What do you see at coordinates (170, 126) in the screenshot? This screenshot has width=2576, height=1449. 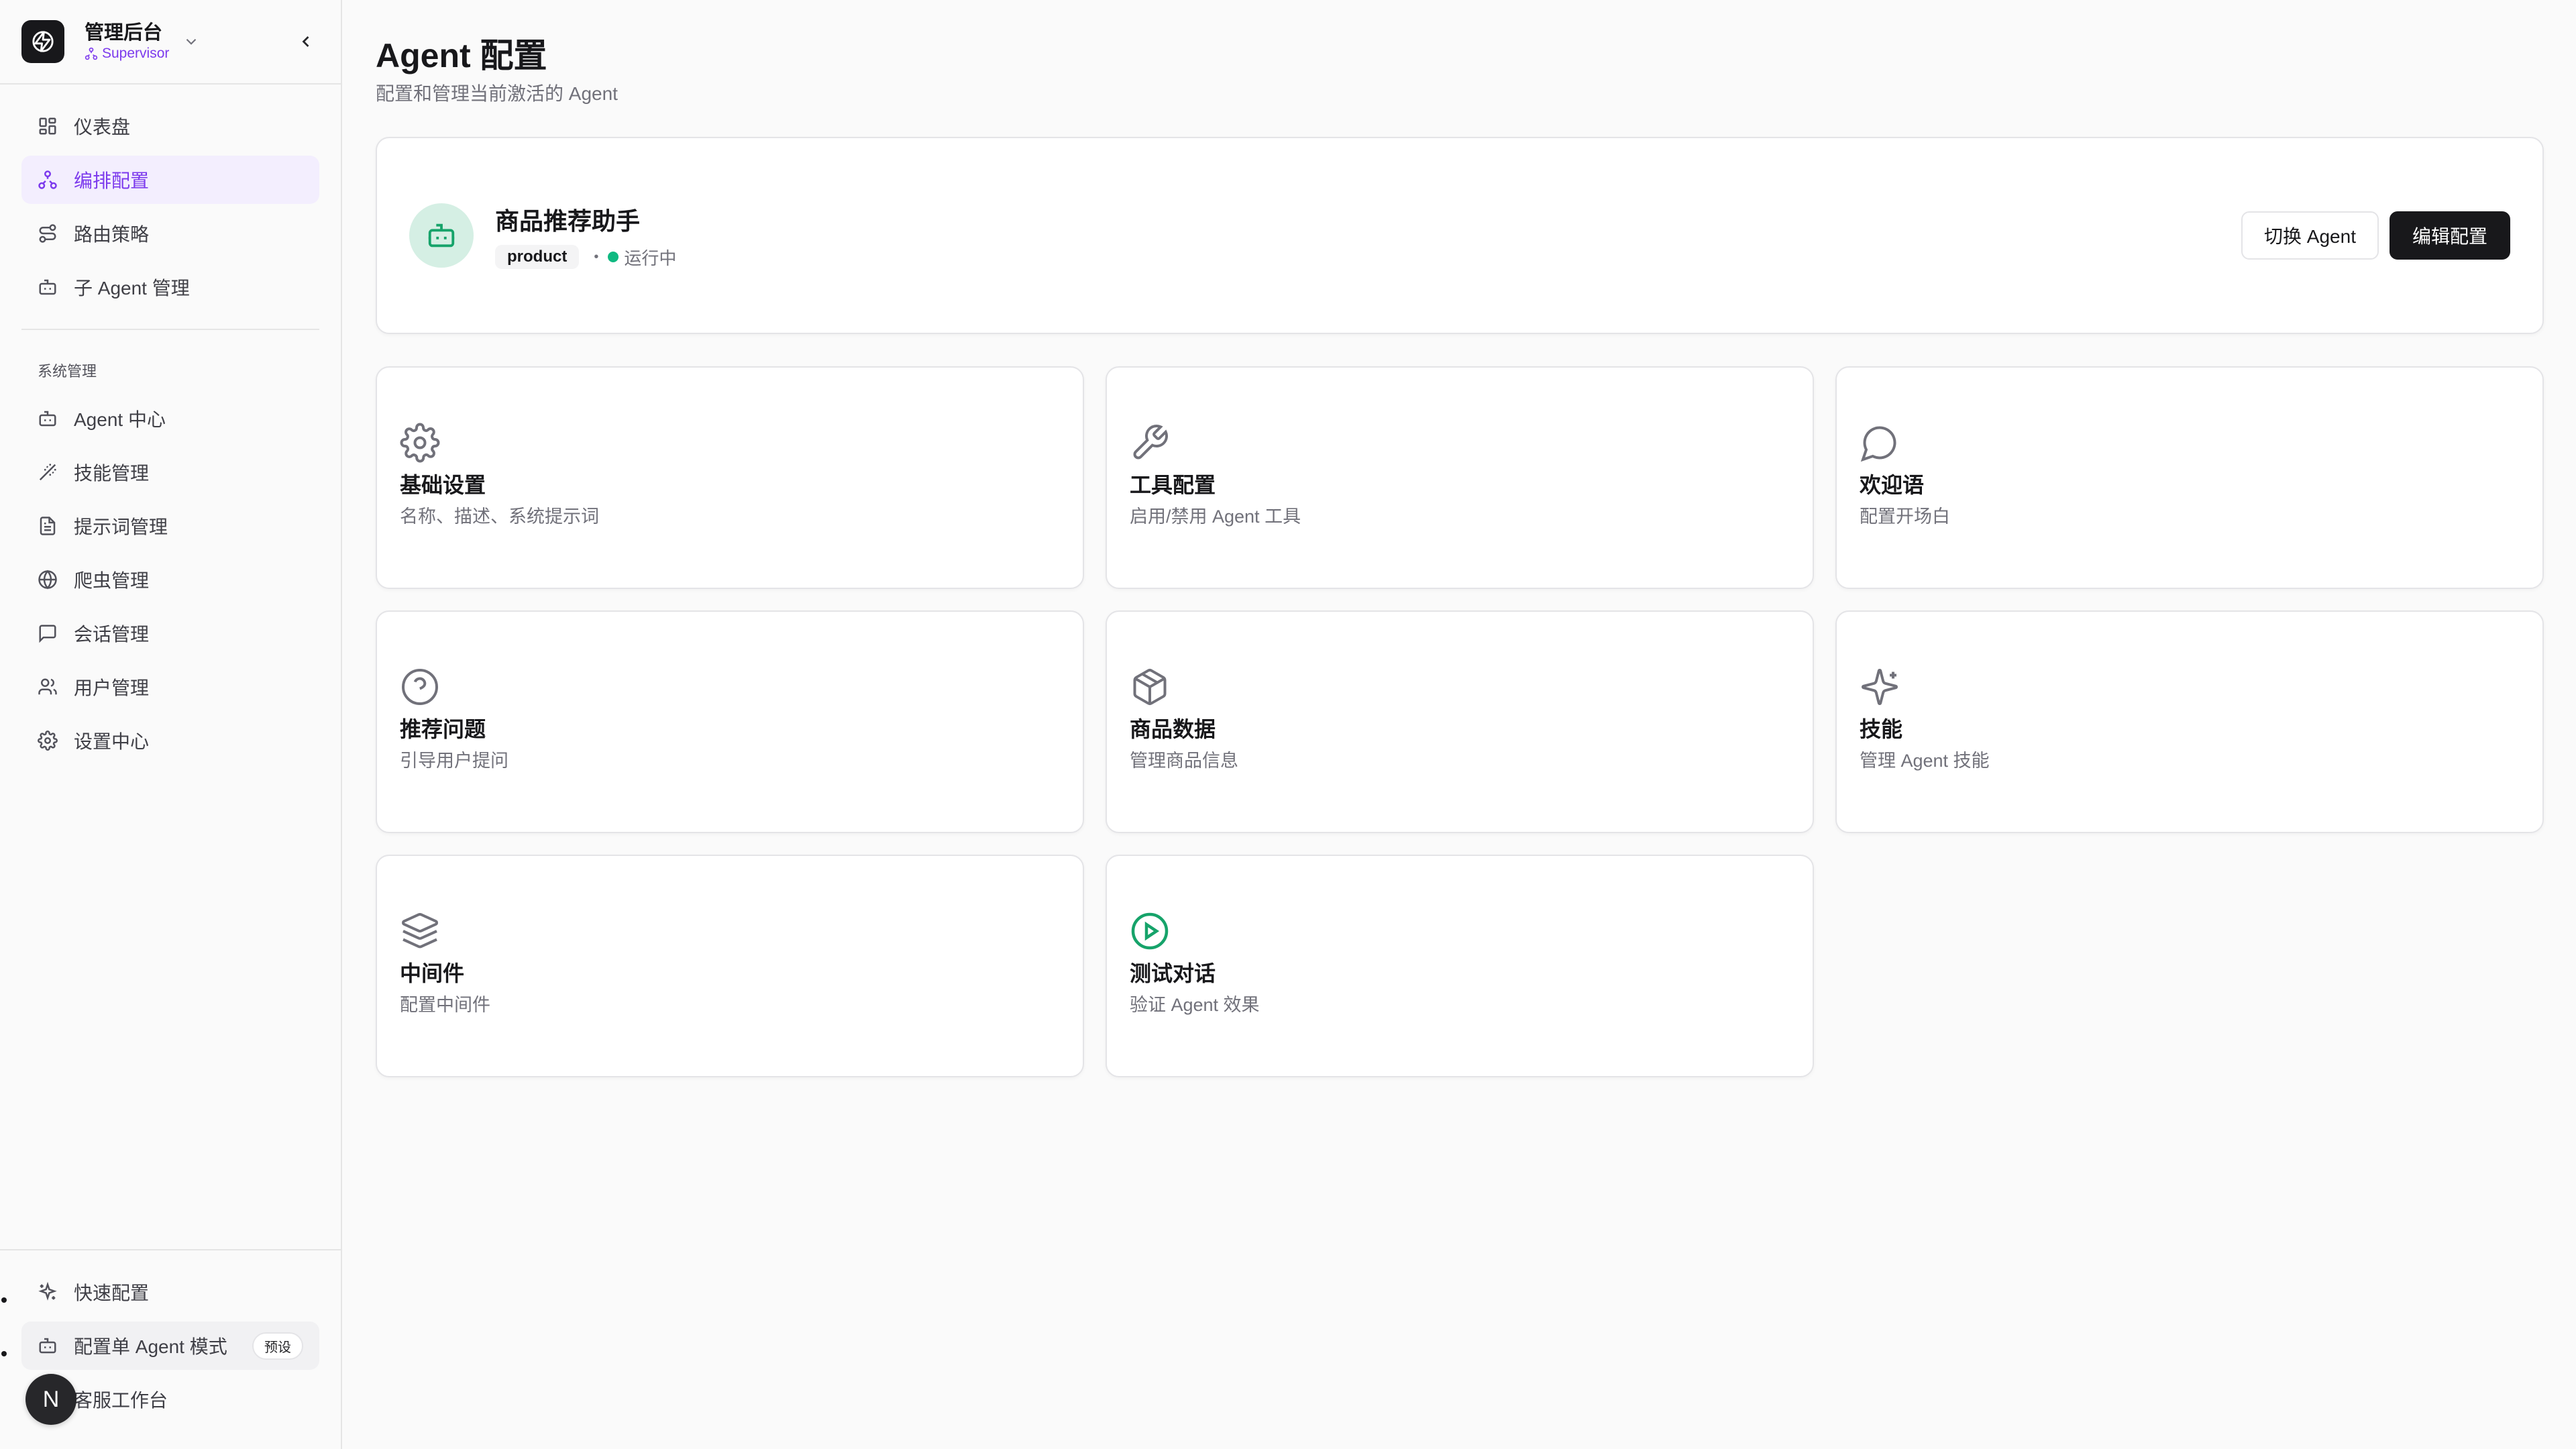 I see `sidebar-item-dashboard: 仪表盘` at bounding box center [170, 126].